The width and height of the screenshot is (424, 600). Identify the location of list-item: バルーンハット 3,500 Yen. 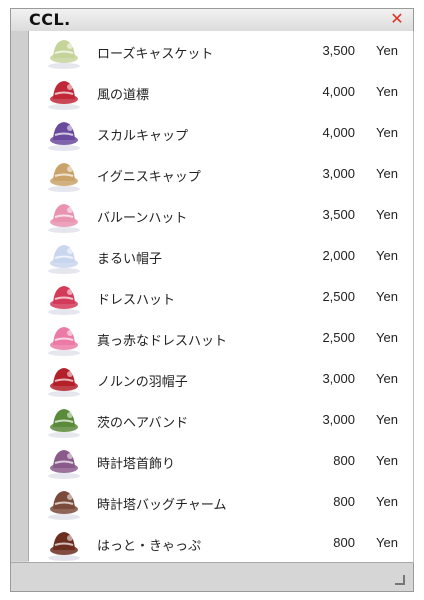
(221, 215).